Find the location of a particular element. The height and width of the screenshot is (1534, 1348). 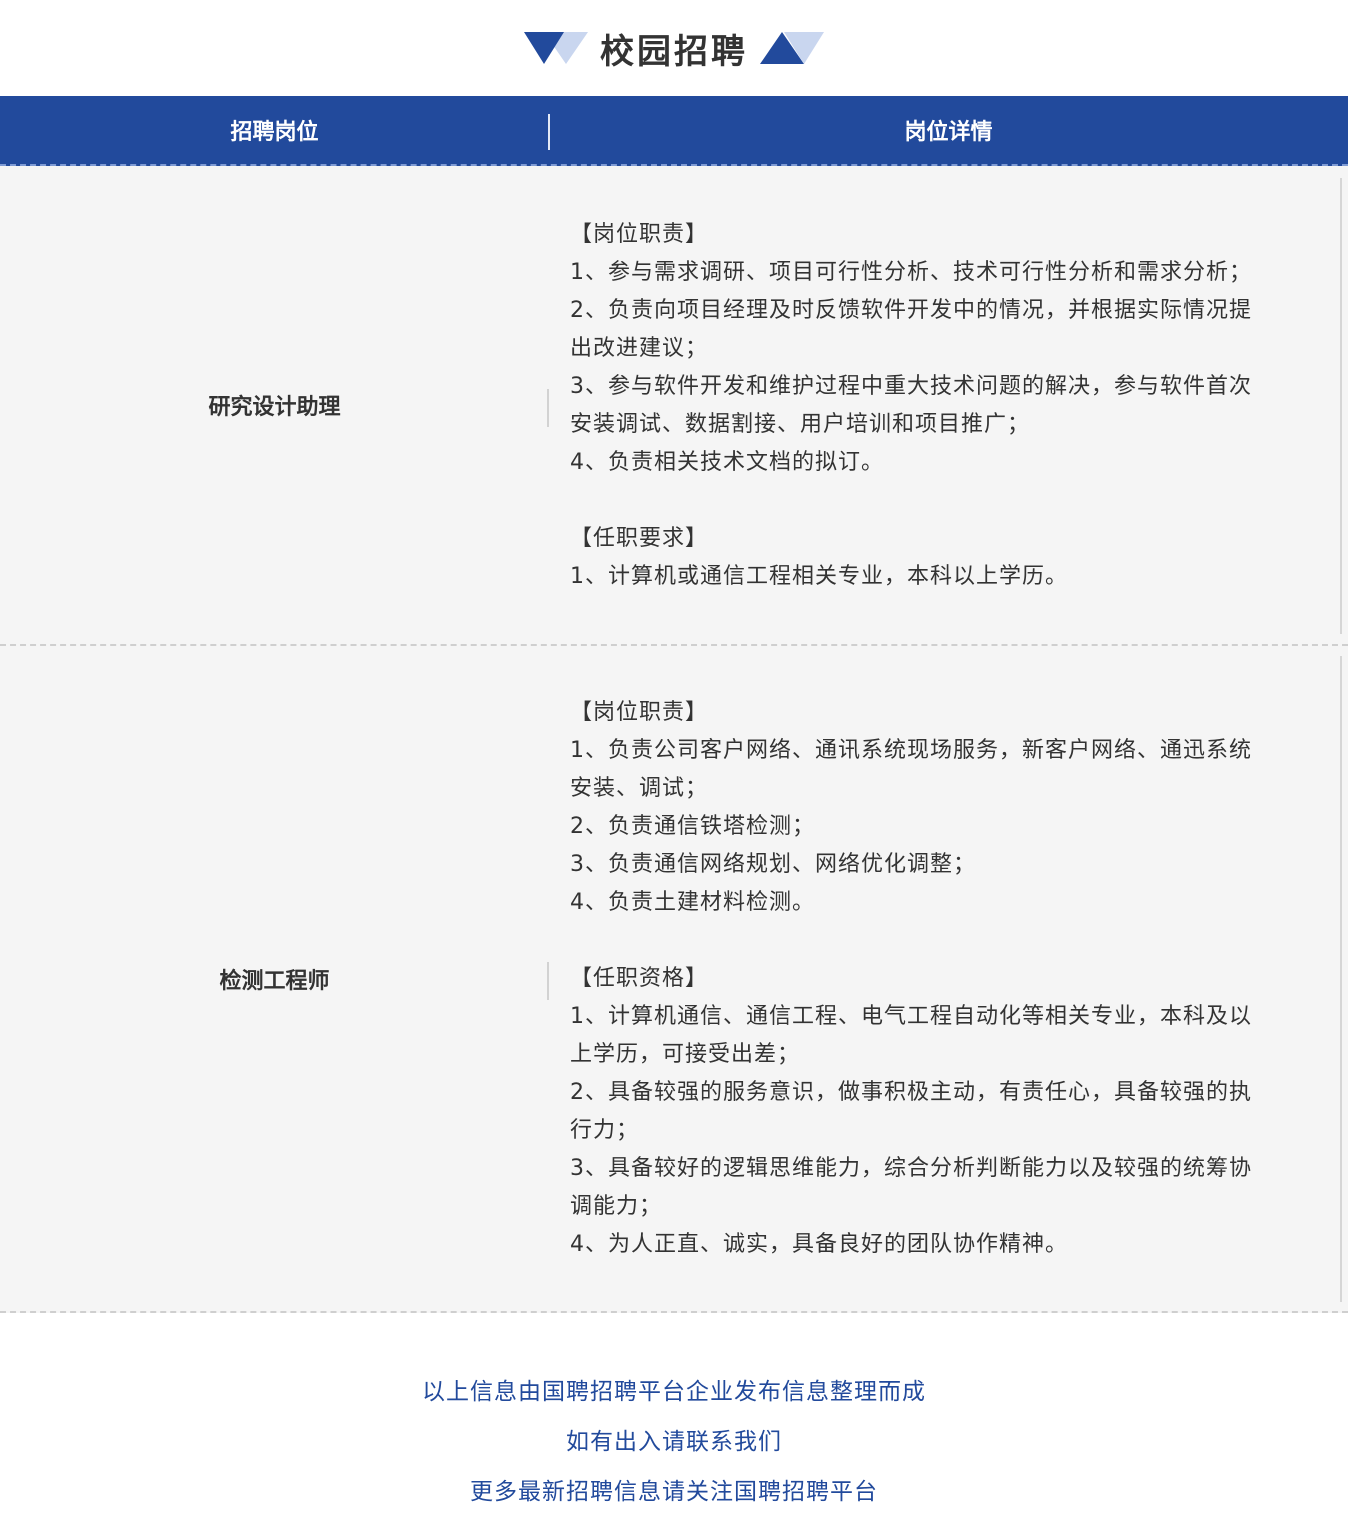

table-header: 招聘岗位 岗位详情 is located at coordinates (674, 131).